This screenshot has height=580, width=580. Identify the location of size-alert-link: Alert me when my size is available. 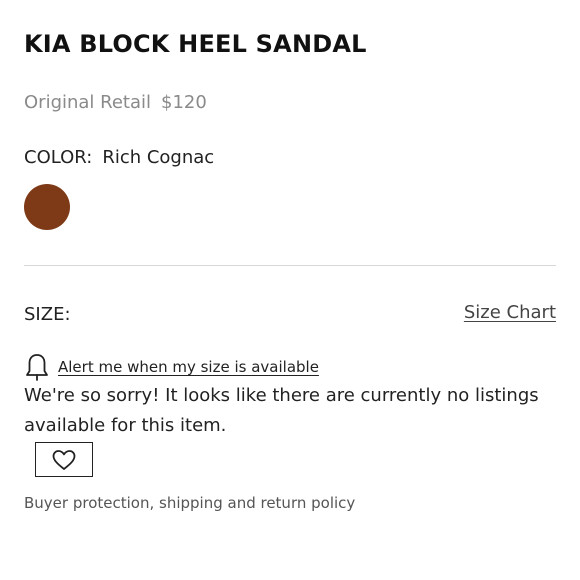
(171, 367).